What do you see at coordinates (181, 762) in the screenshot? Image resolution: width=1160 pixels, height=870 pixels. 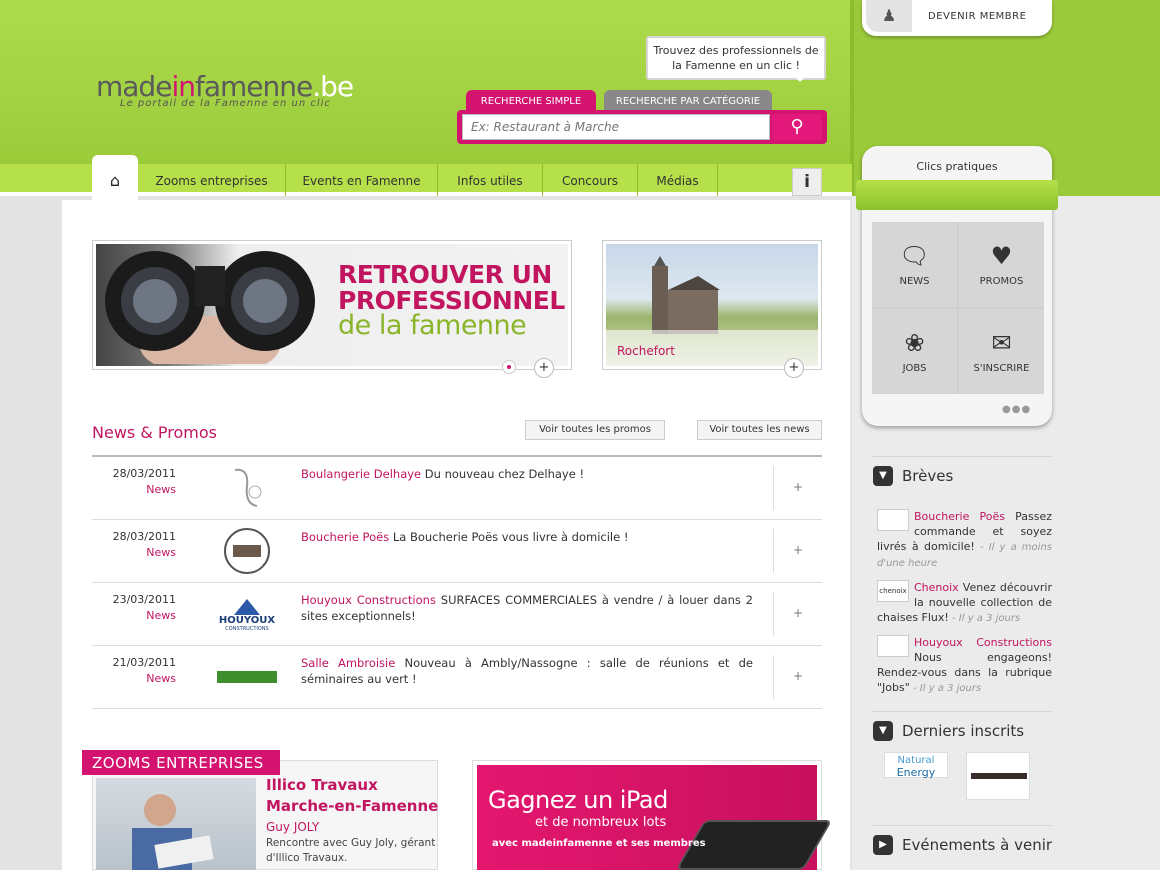 I see `zoom-entreprises-tag: ZOOMS ENTREPRISES` at bounding box center [181, 762].